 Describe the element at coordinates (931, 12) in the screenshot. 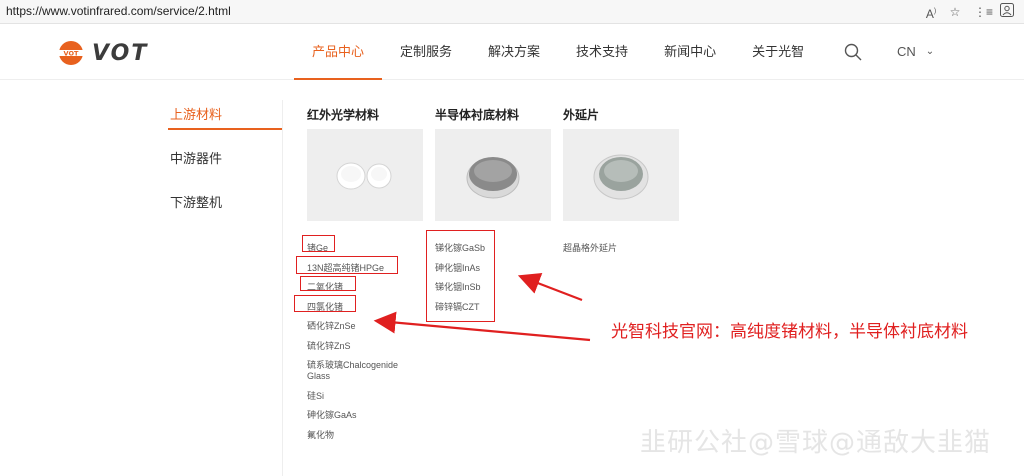

I see `read-aloud-icon: A)` at that location.